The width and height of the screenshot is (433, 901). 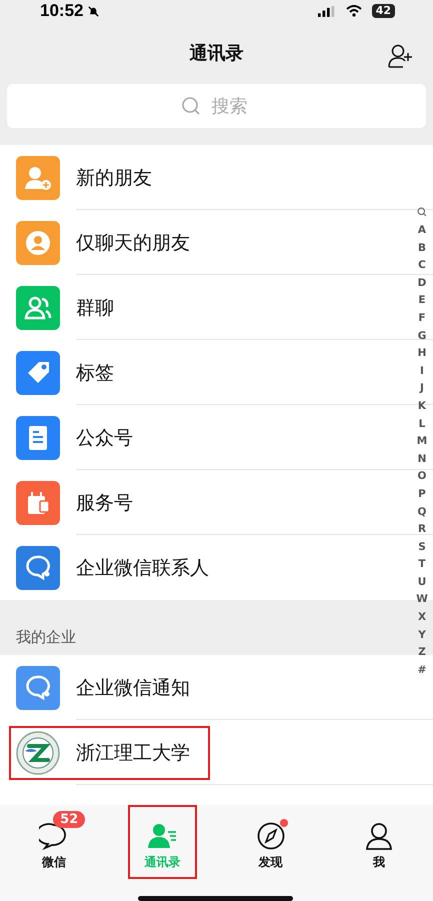 What do you see at coordinates (422, 565) in the screenshot?
I see `index-letter: T` at bounding box center [422, 565].